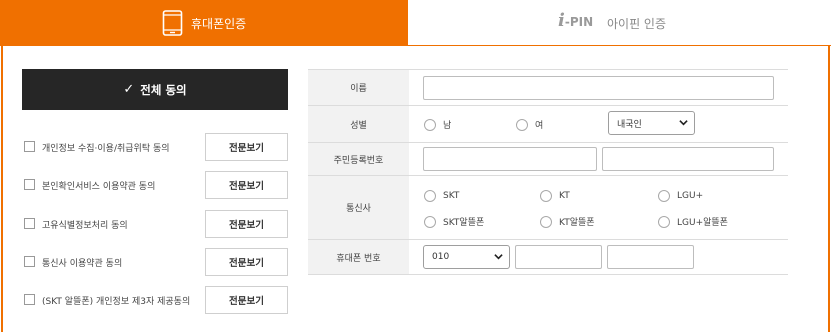 The height and width of the screenshot is (332, 831). I want to click on name-row: 이름, so click(548, 87).